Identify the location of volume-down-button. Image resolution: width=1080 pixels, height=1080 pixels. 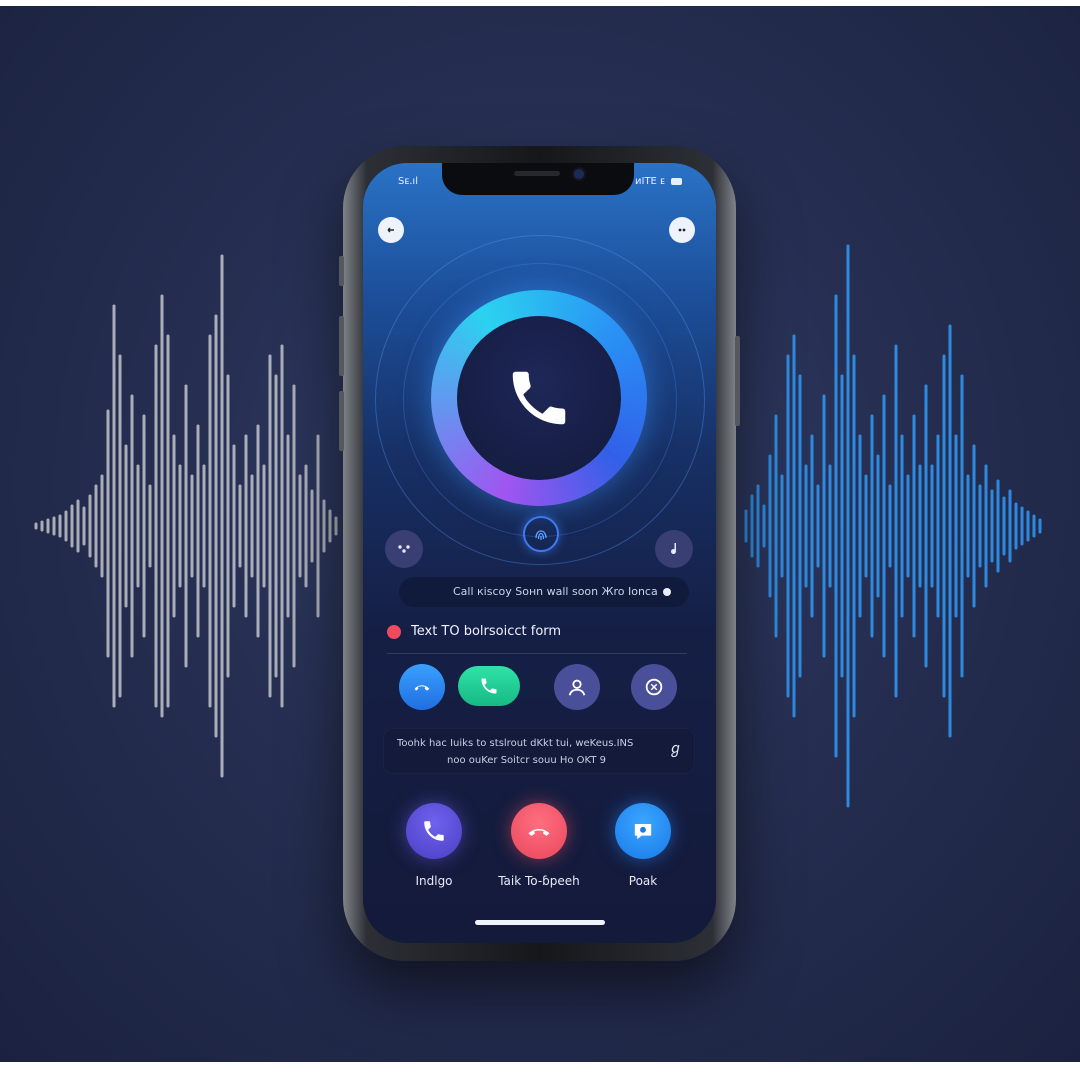
(341, 421).